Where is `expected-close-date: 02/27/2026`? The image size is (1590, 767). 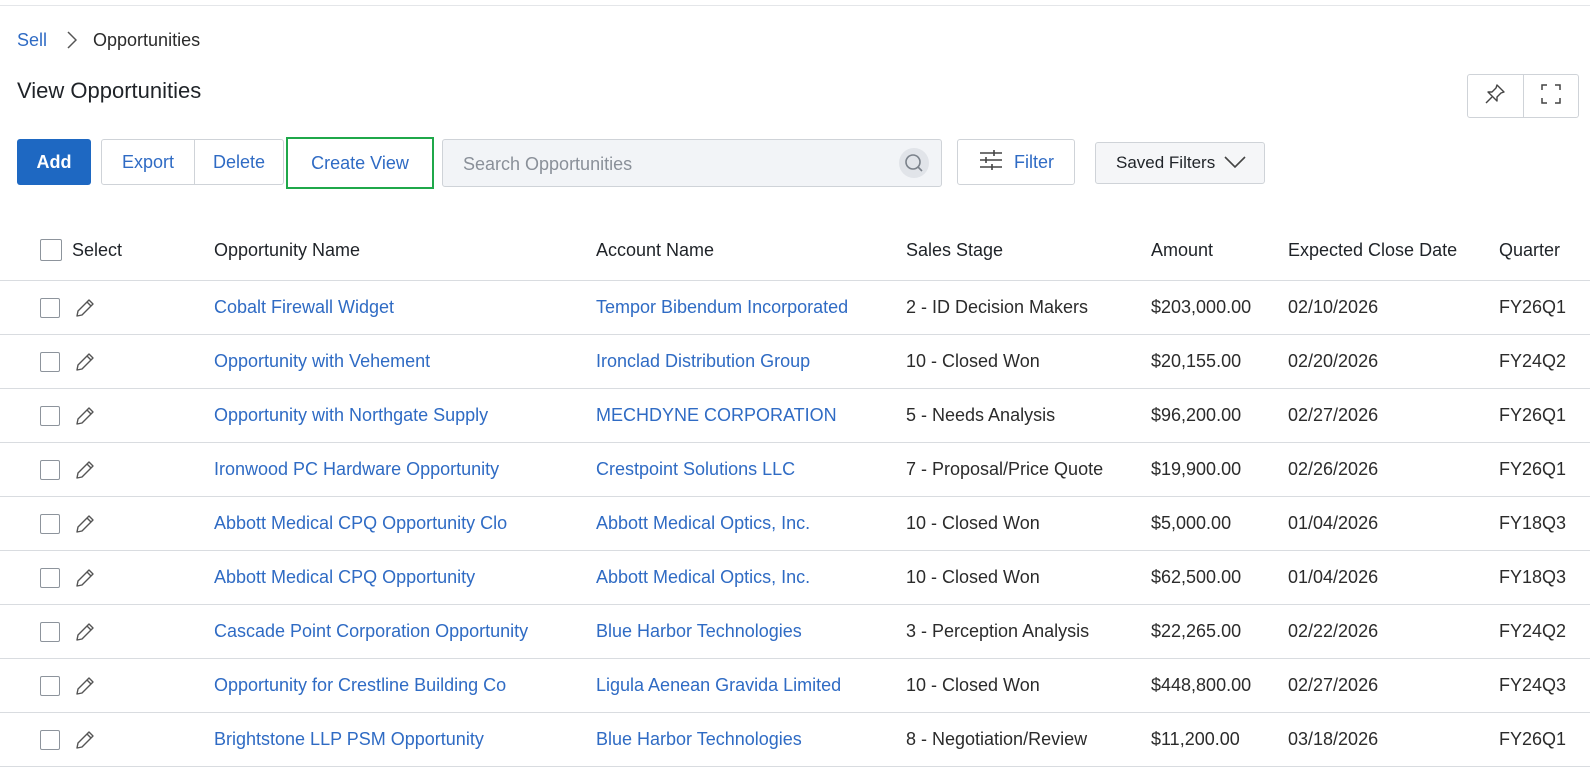
expected-close-date: 02/27/2026 is located at coordinates (1333, 685).